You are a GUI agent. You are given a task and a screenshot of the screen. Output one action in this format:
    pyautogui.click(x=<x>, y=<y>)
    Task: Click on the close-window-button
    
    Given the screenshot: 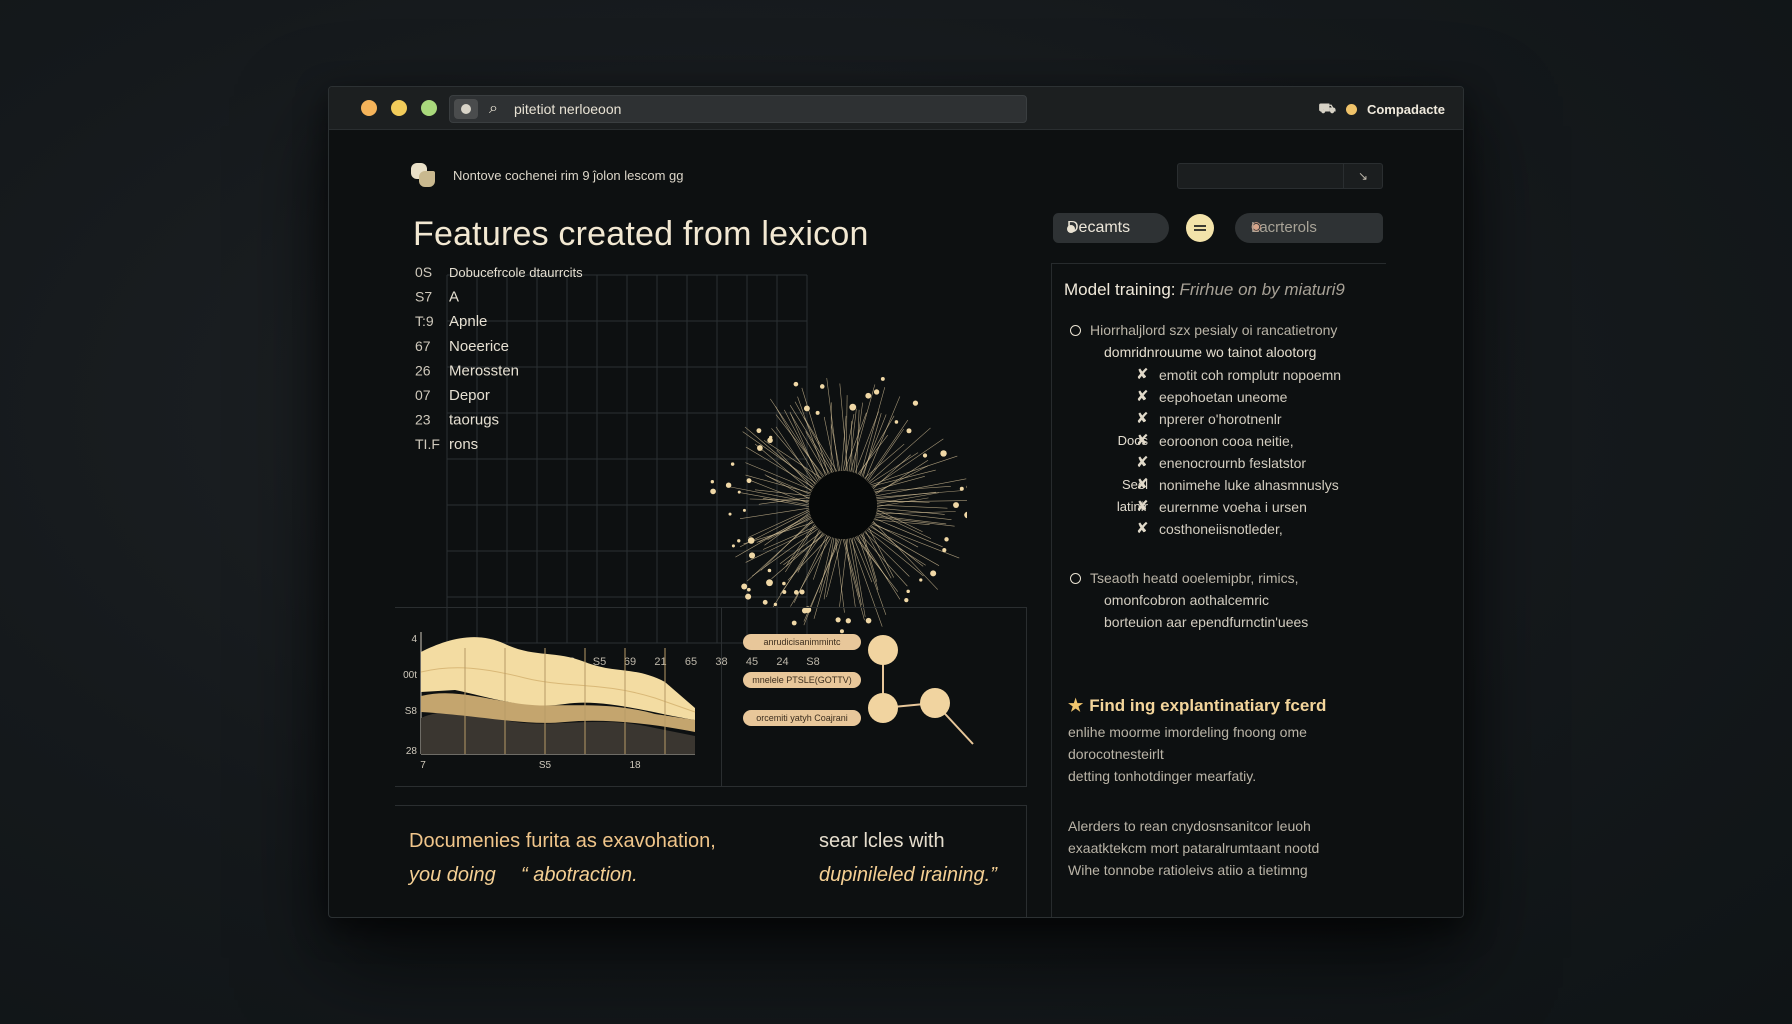 What is the action you would take?
    pyautogui.click(x=369, y=108)
    